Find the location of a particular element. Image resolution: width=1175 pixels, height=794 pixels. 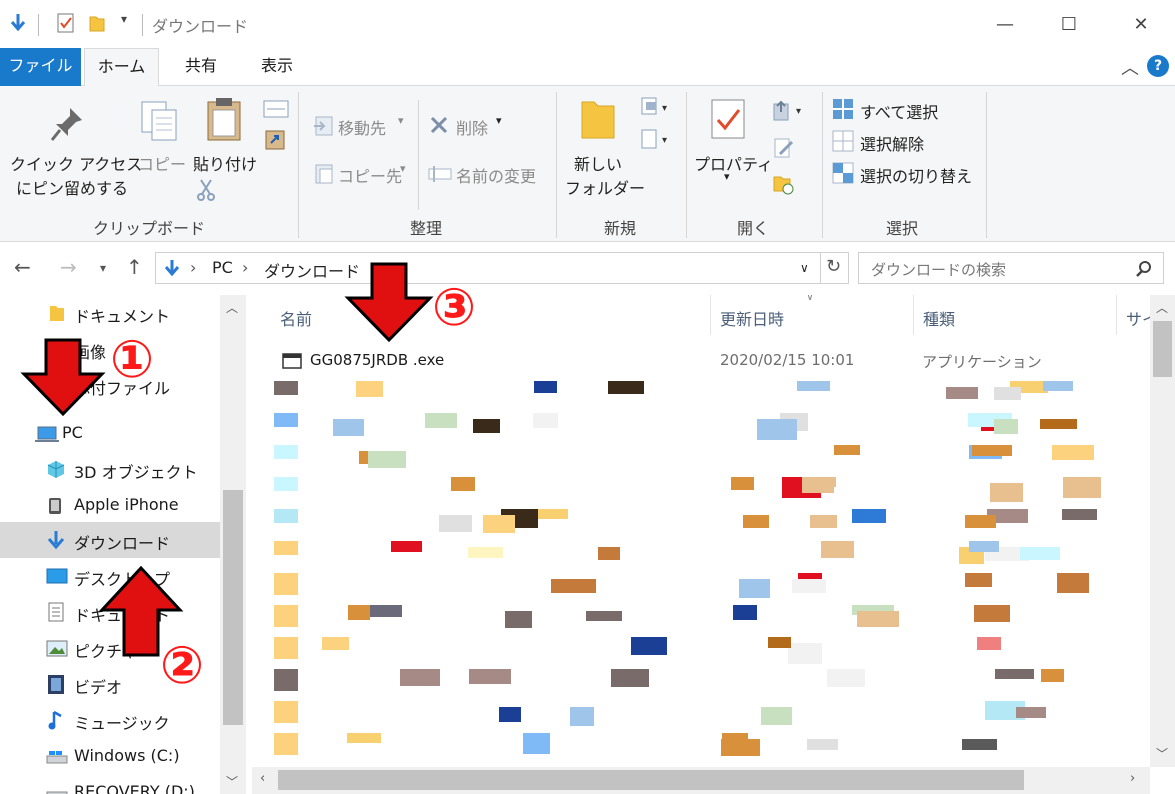

annotation-one: ① is located at coordinates (132, 360).